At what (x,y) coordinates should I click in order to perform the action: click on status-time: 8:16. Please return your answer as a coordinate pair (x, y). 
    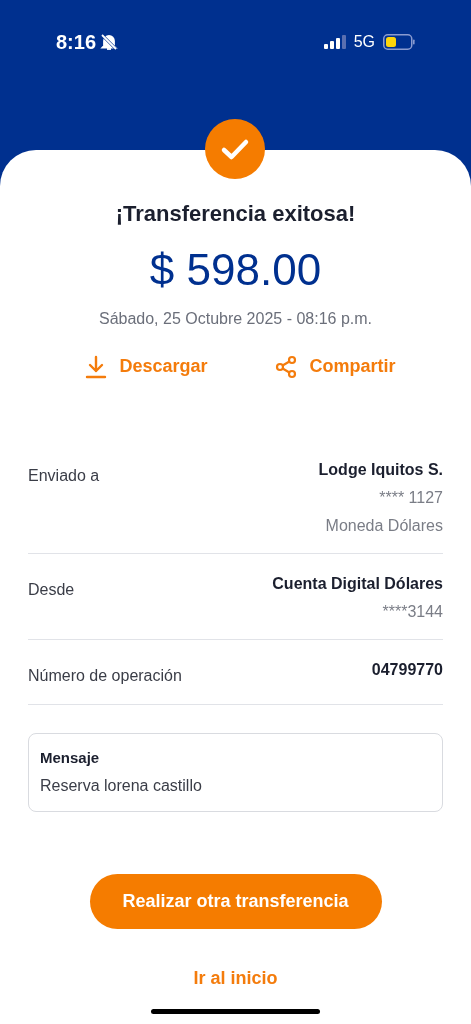
    Looking at the image, I should click on (76, 42).